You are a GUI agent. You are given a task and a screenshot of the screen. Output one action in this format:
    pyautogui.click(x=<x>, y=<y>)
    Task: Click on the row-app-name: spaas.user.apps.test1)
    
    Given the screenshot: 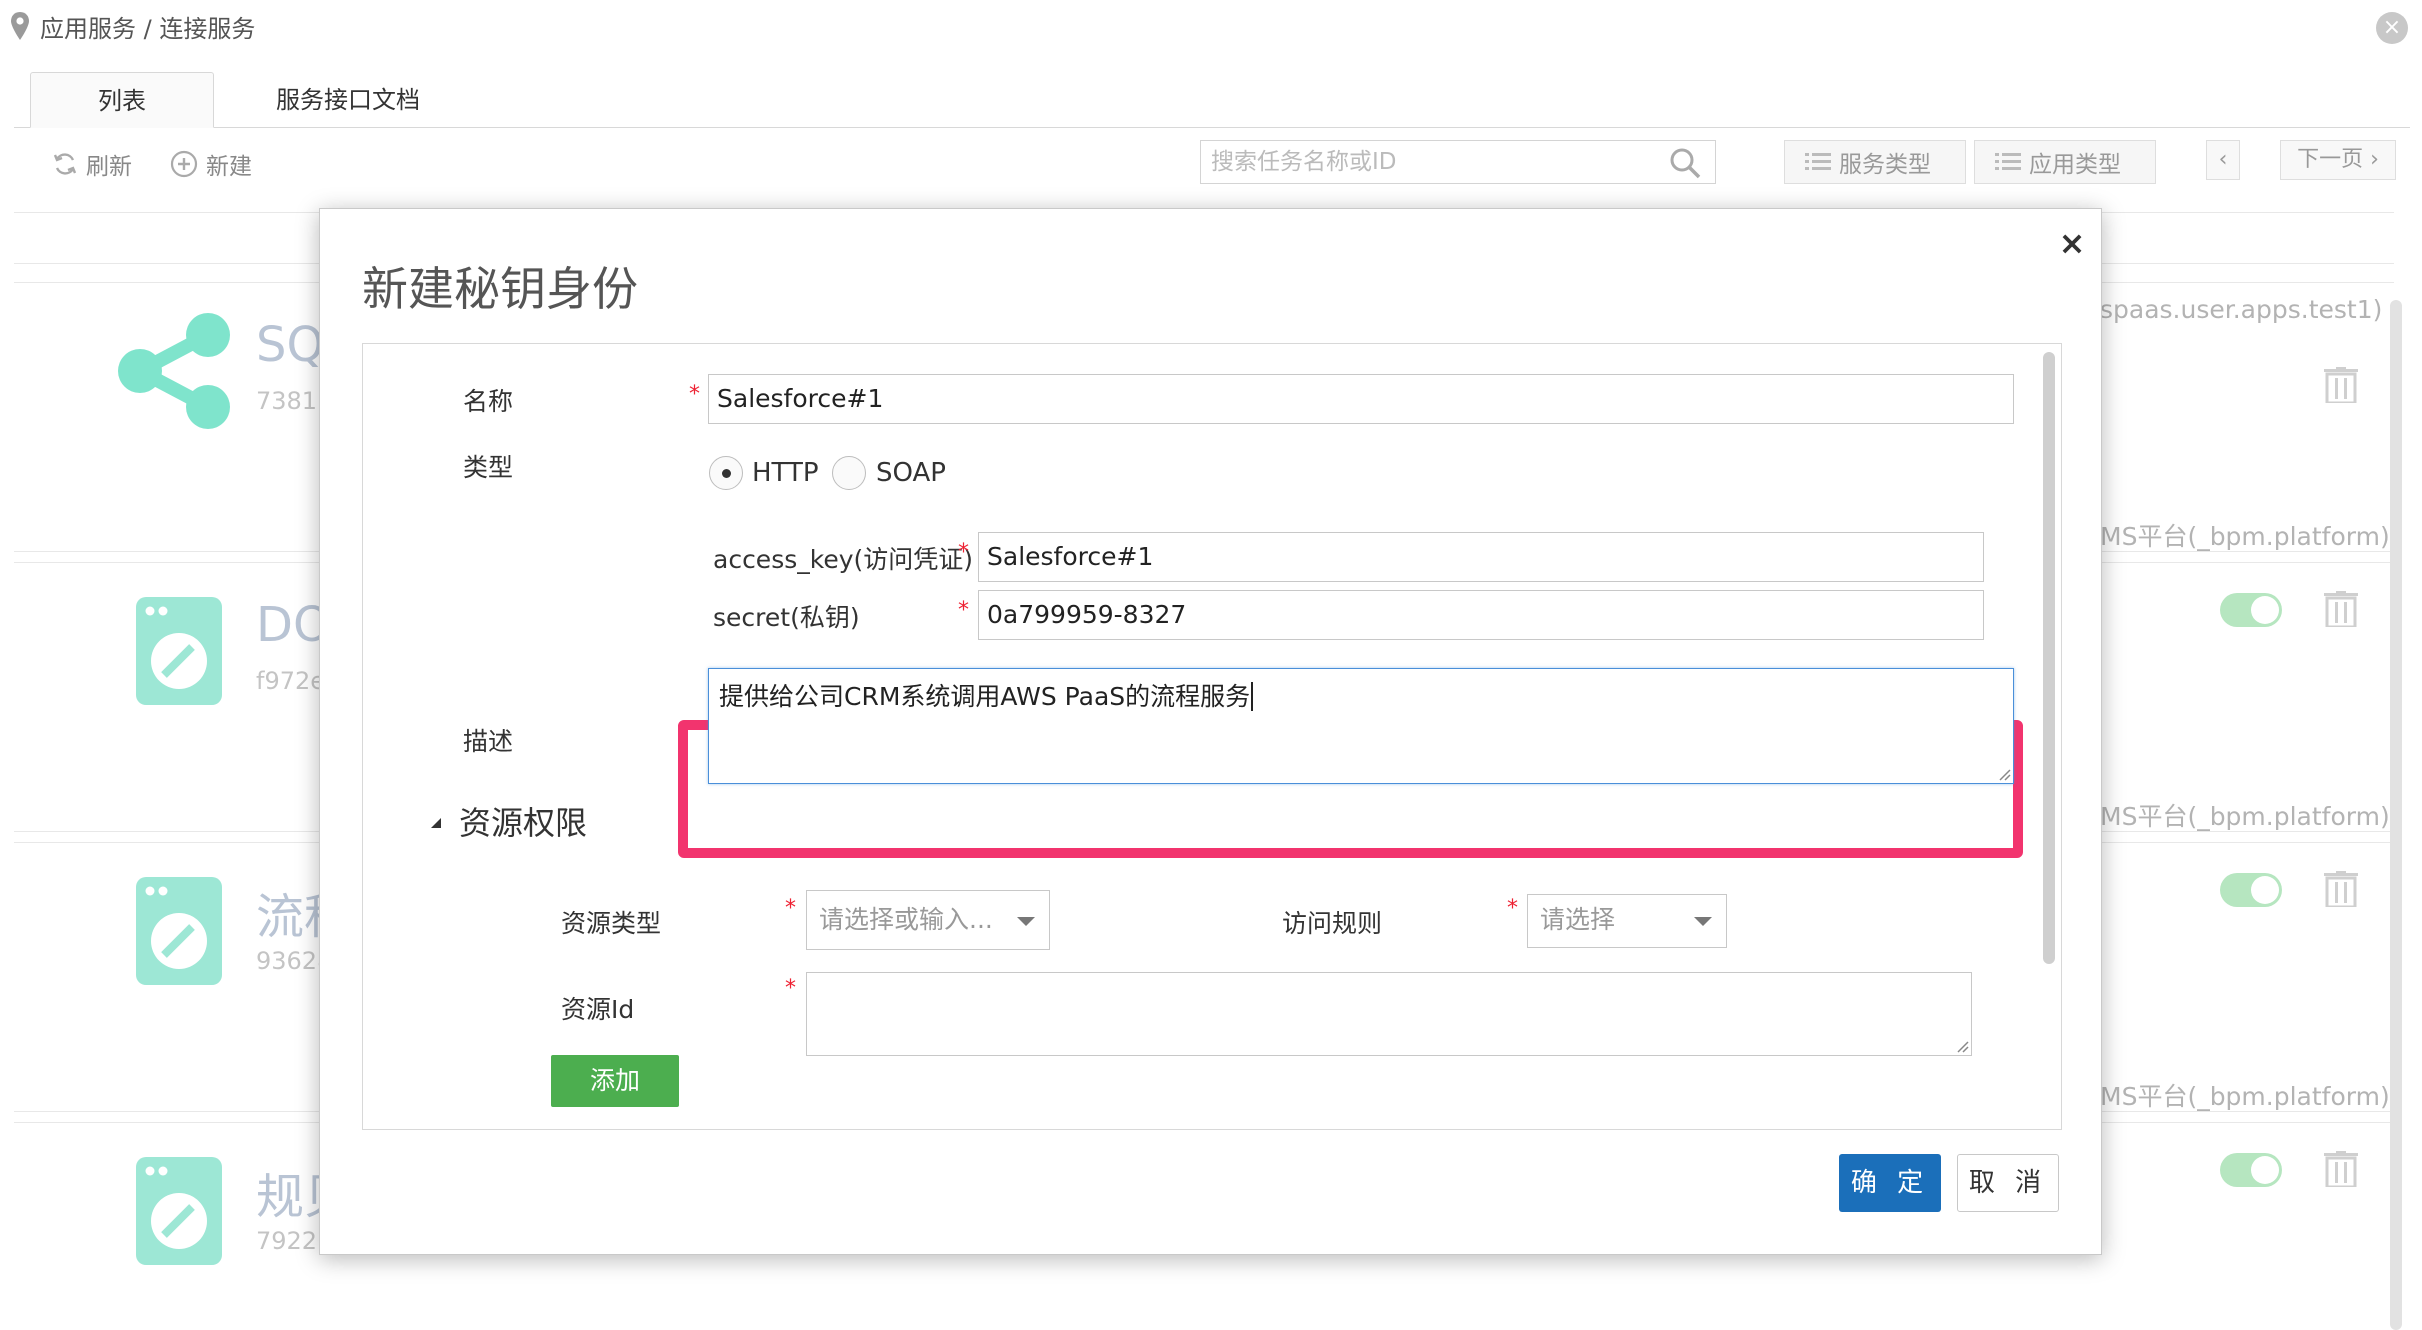 What is the action you would take?
    pyautogui.click(x=2241, y=309)
    